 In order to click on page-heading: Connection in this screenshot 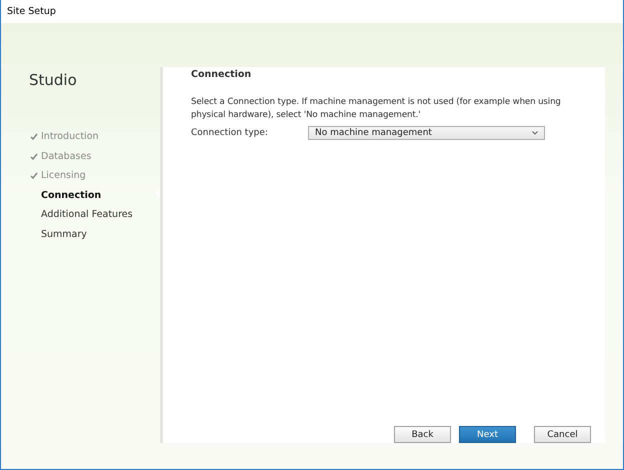, I will do `click(221, 74)`.